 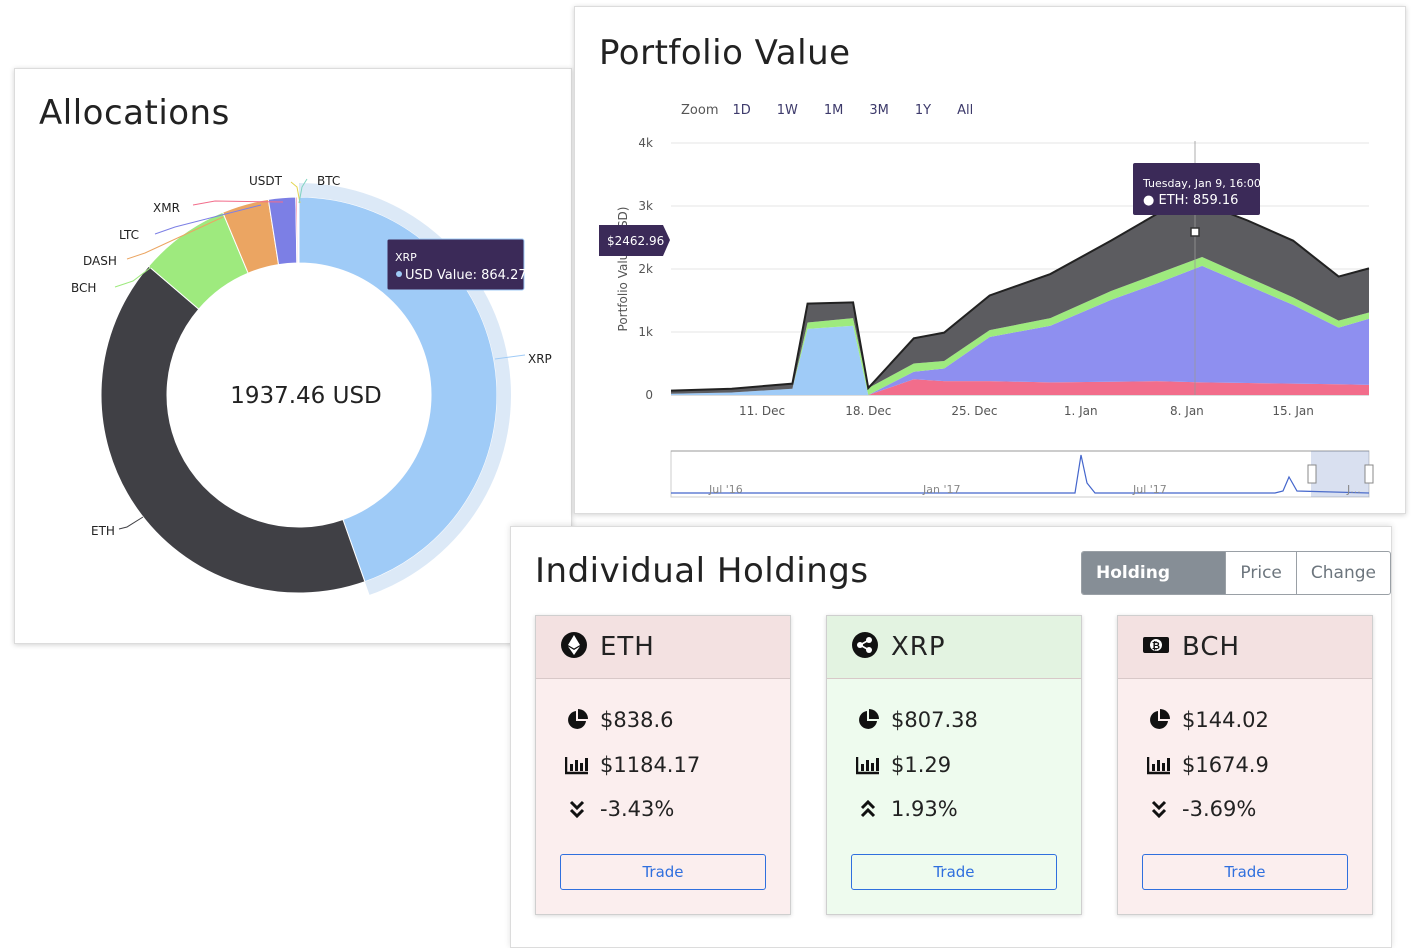 What do you see at coordinates (645, 332) in the screenshot?
I see `y-tick-label: 1k` at bounding box center [645, 332].